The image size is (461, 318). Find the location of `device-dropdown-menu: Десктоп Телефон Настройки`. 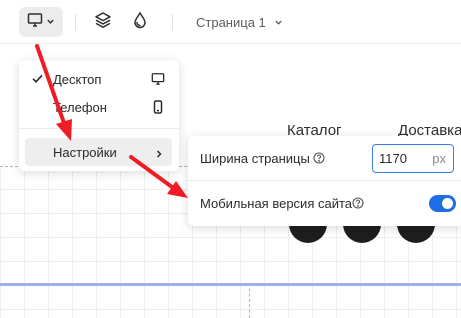

device-dropdown-menu: Десктоп Телефон Настройки is located at coordinates (99, 115).